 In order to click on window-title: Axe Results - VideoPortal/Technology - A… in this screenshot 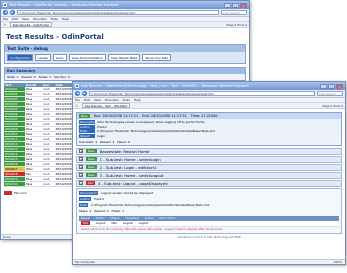, I will do `click(165, 86)`.